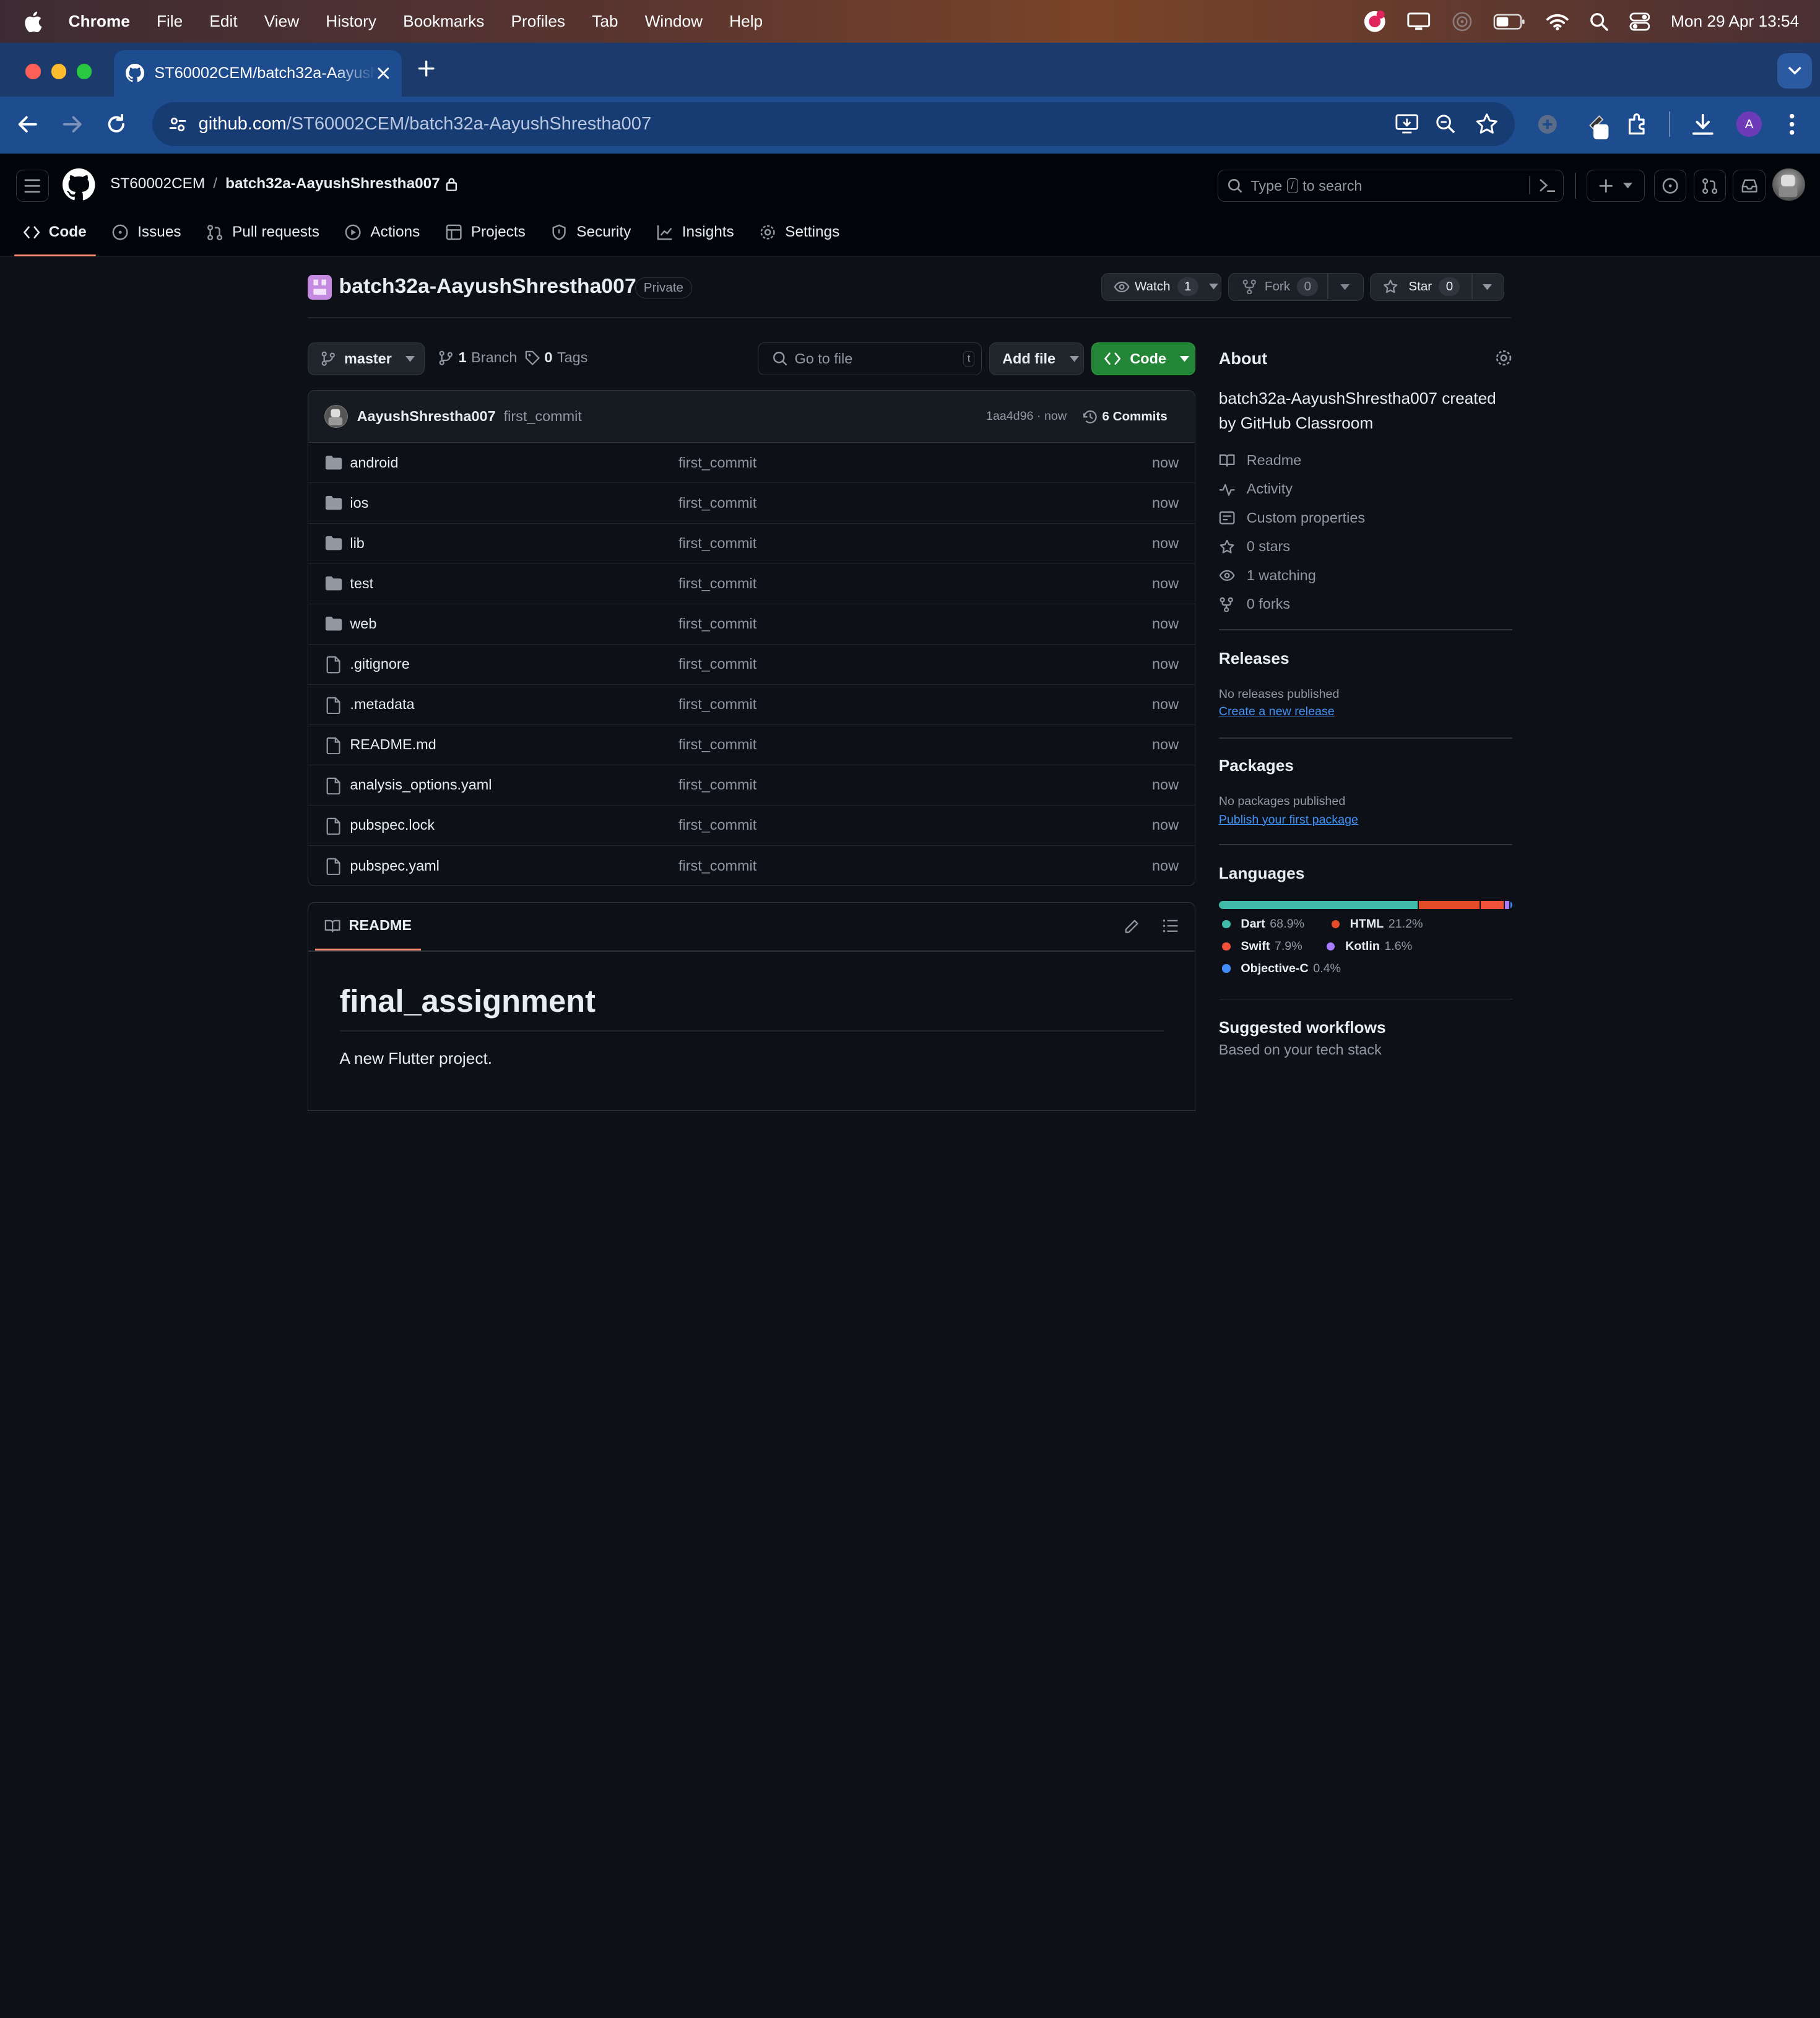 Image resolution: width=1820 pixels, height=2018 pixels. I want to click on tab-projects: Projects, so click(486, 232).